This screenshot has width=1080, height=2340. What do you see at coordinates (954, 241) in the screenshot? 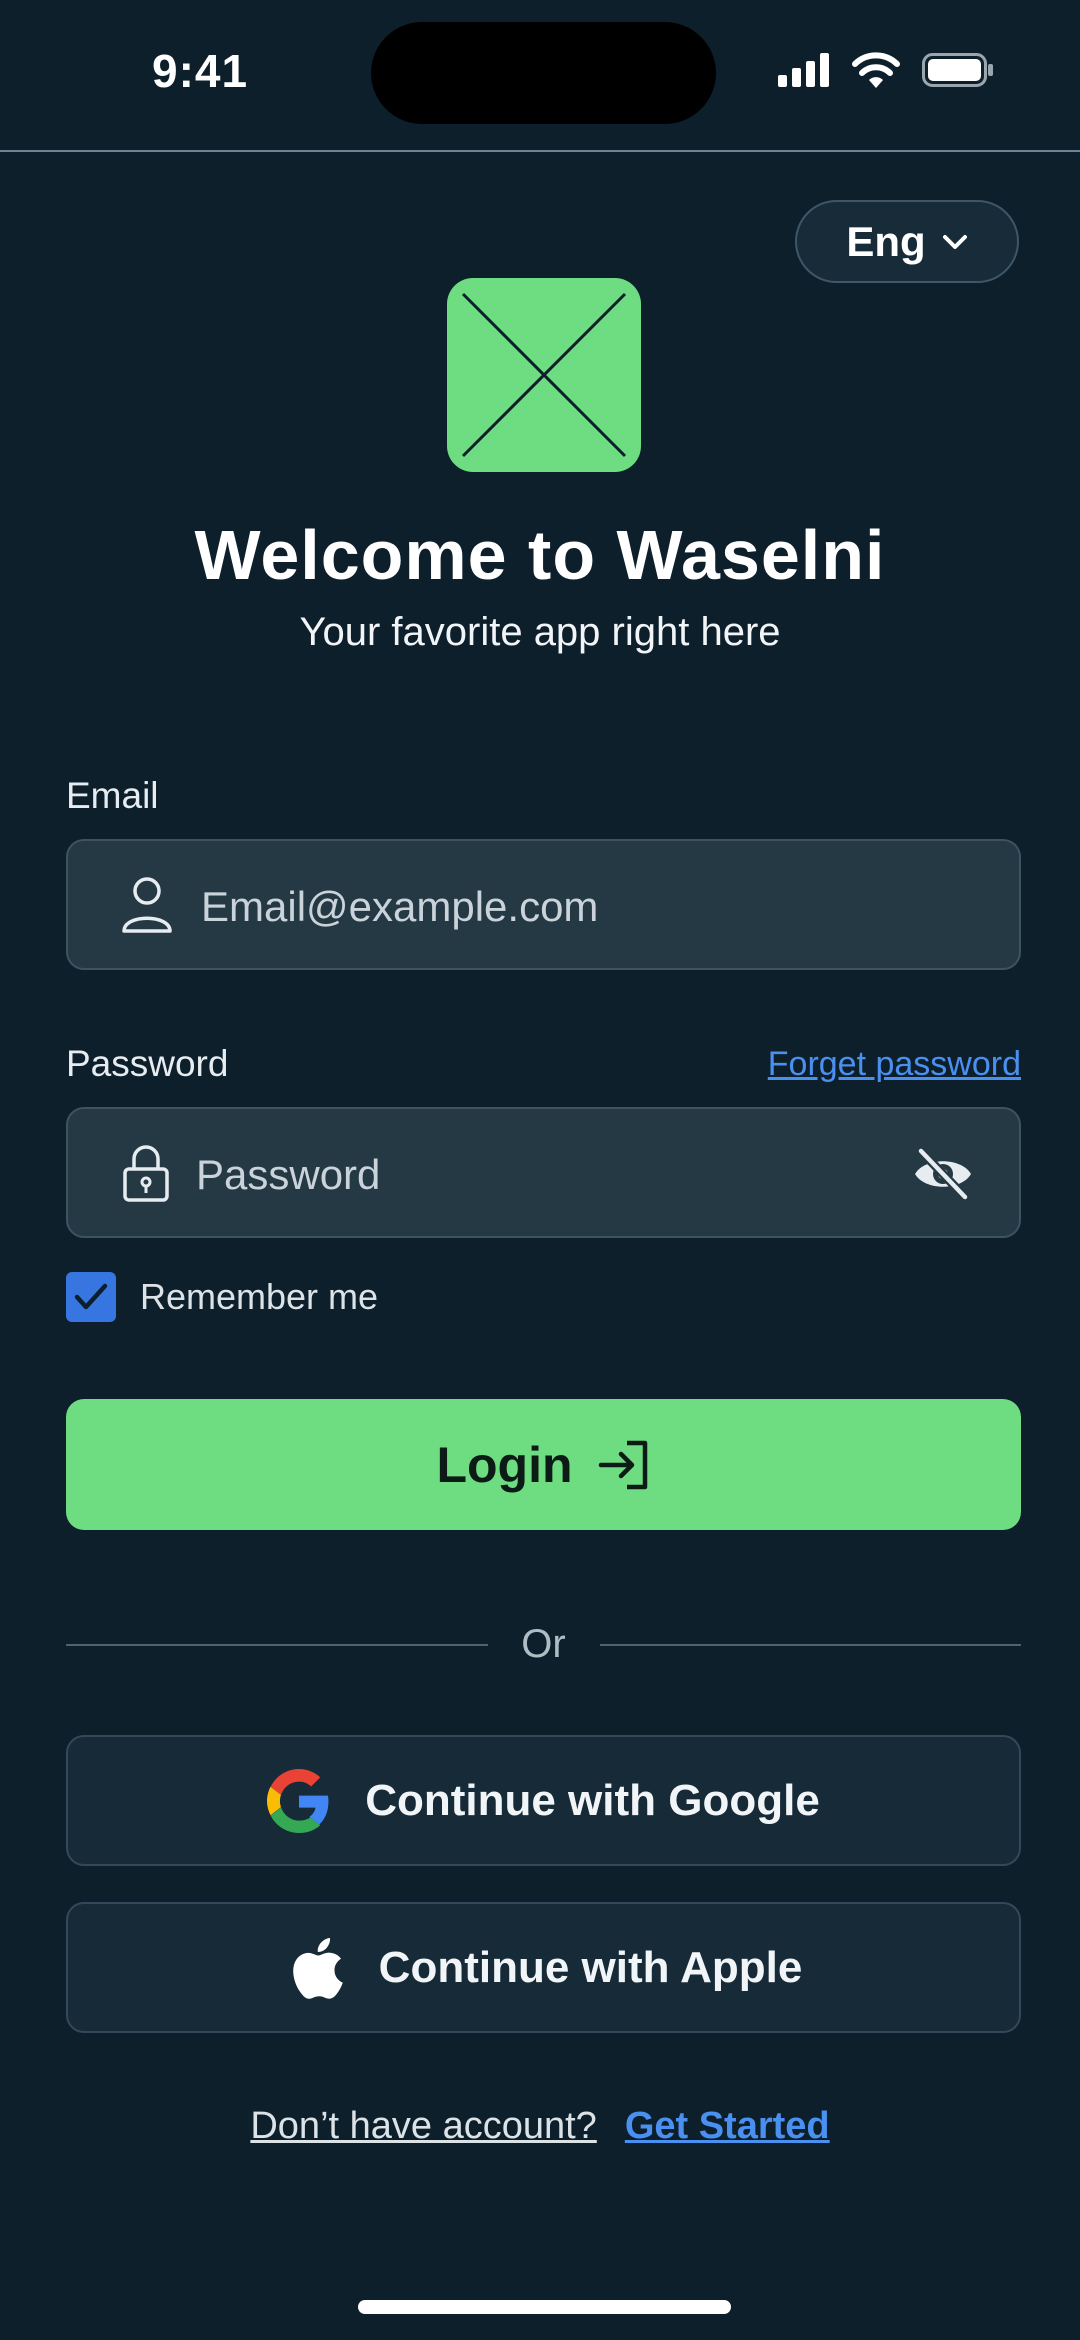
I see `chevron-down-icon` at bounding box center [954, 241].